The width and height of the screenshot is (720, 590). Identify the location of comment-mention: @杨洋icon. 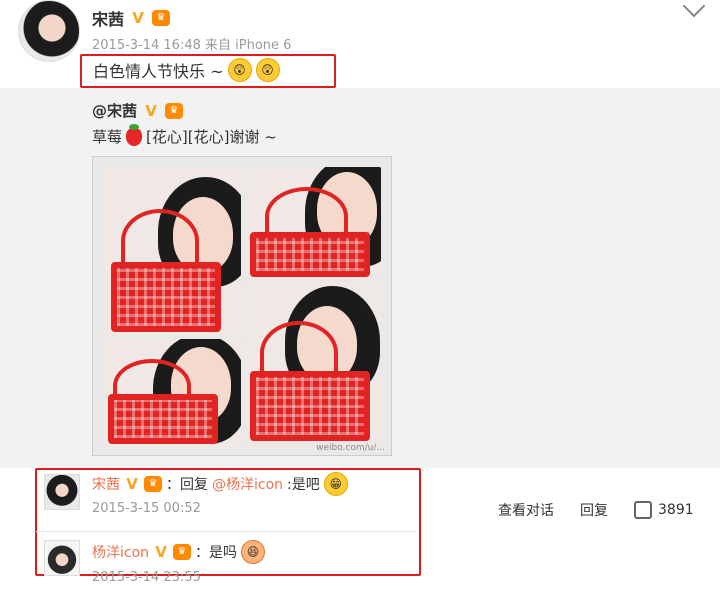
(247, 484).